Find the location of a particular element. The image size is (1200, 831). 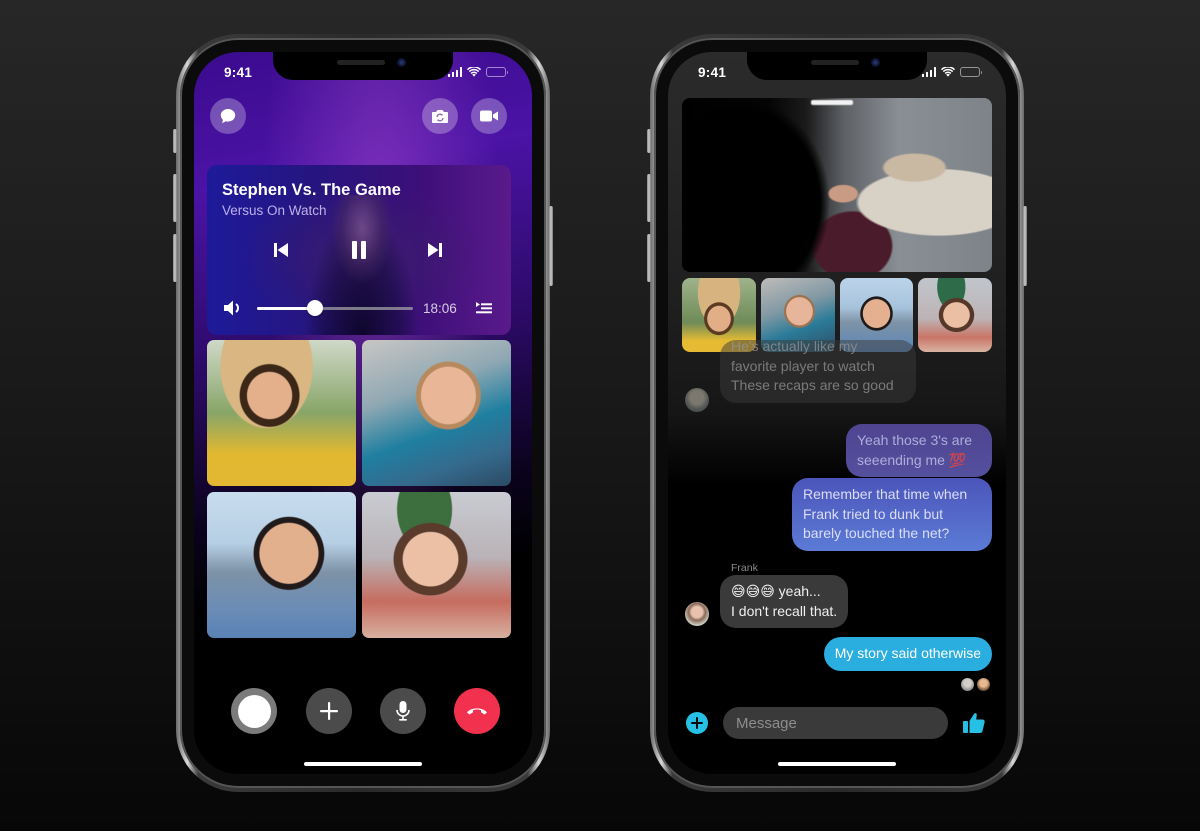

pause-icon is located at coordinates (359, 250).